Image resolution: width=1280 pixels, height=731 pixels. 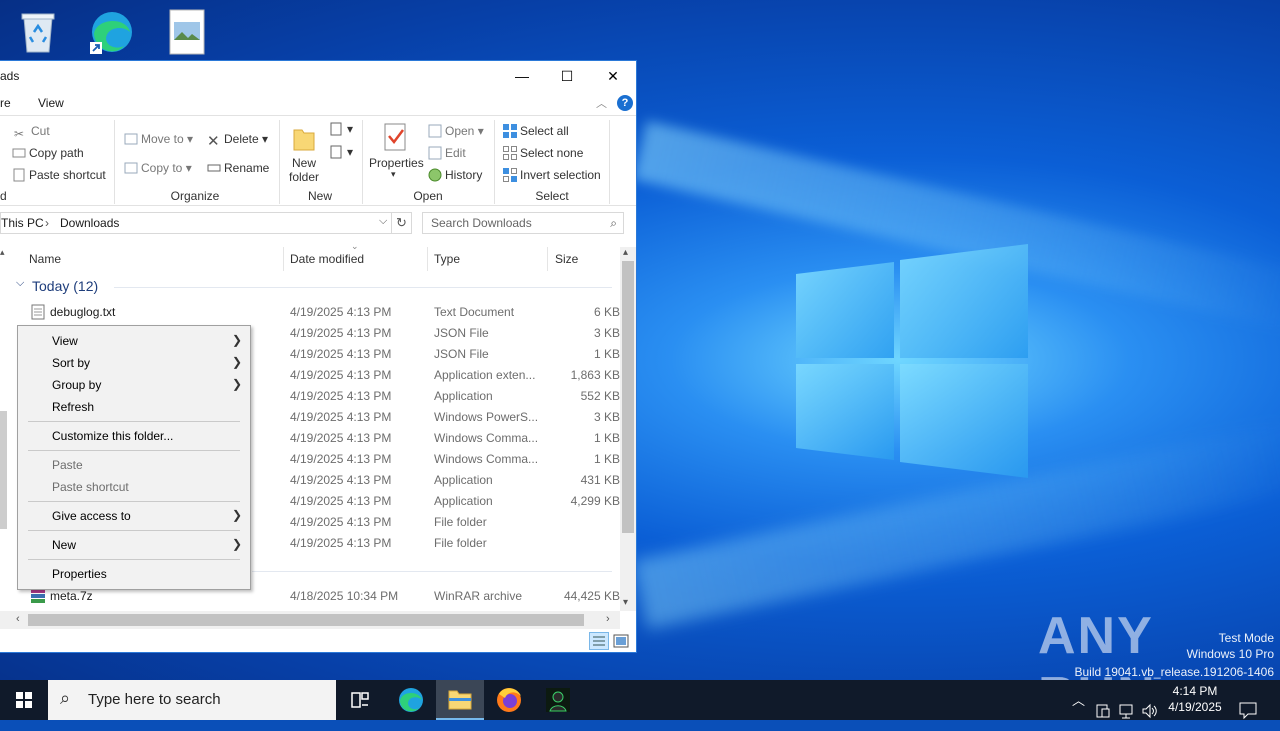 I want to click on menu-item-group-by: Group by, so click(x=76, y=385).